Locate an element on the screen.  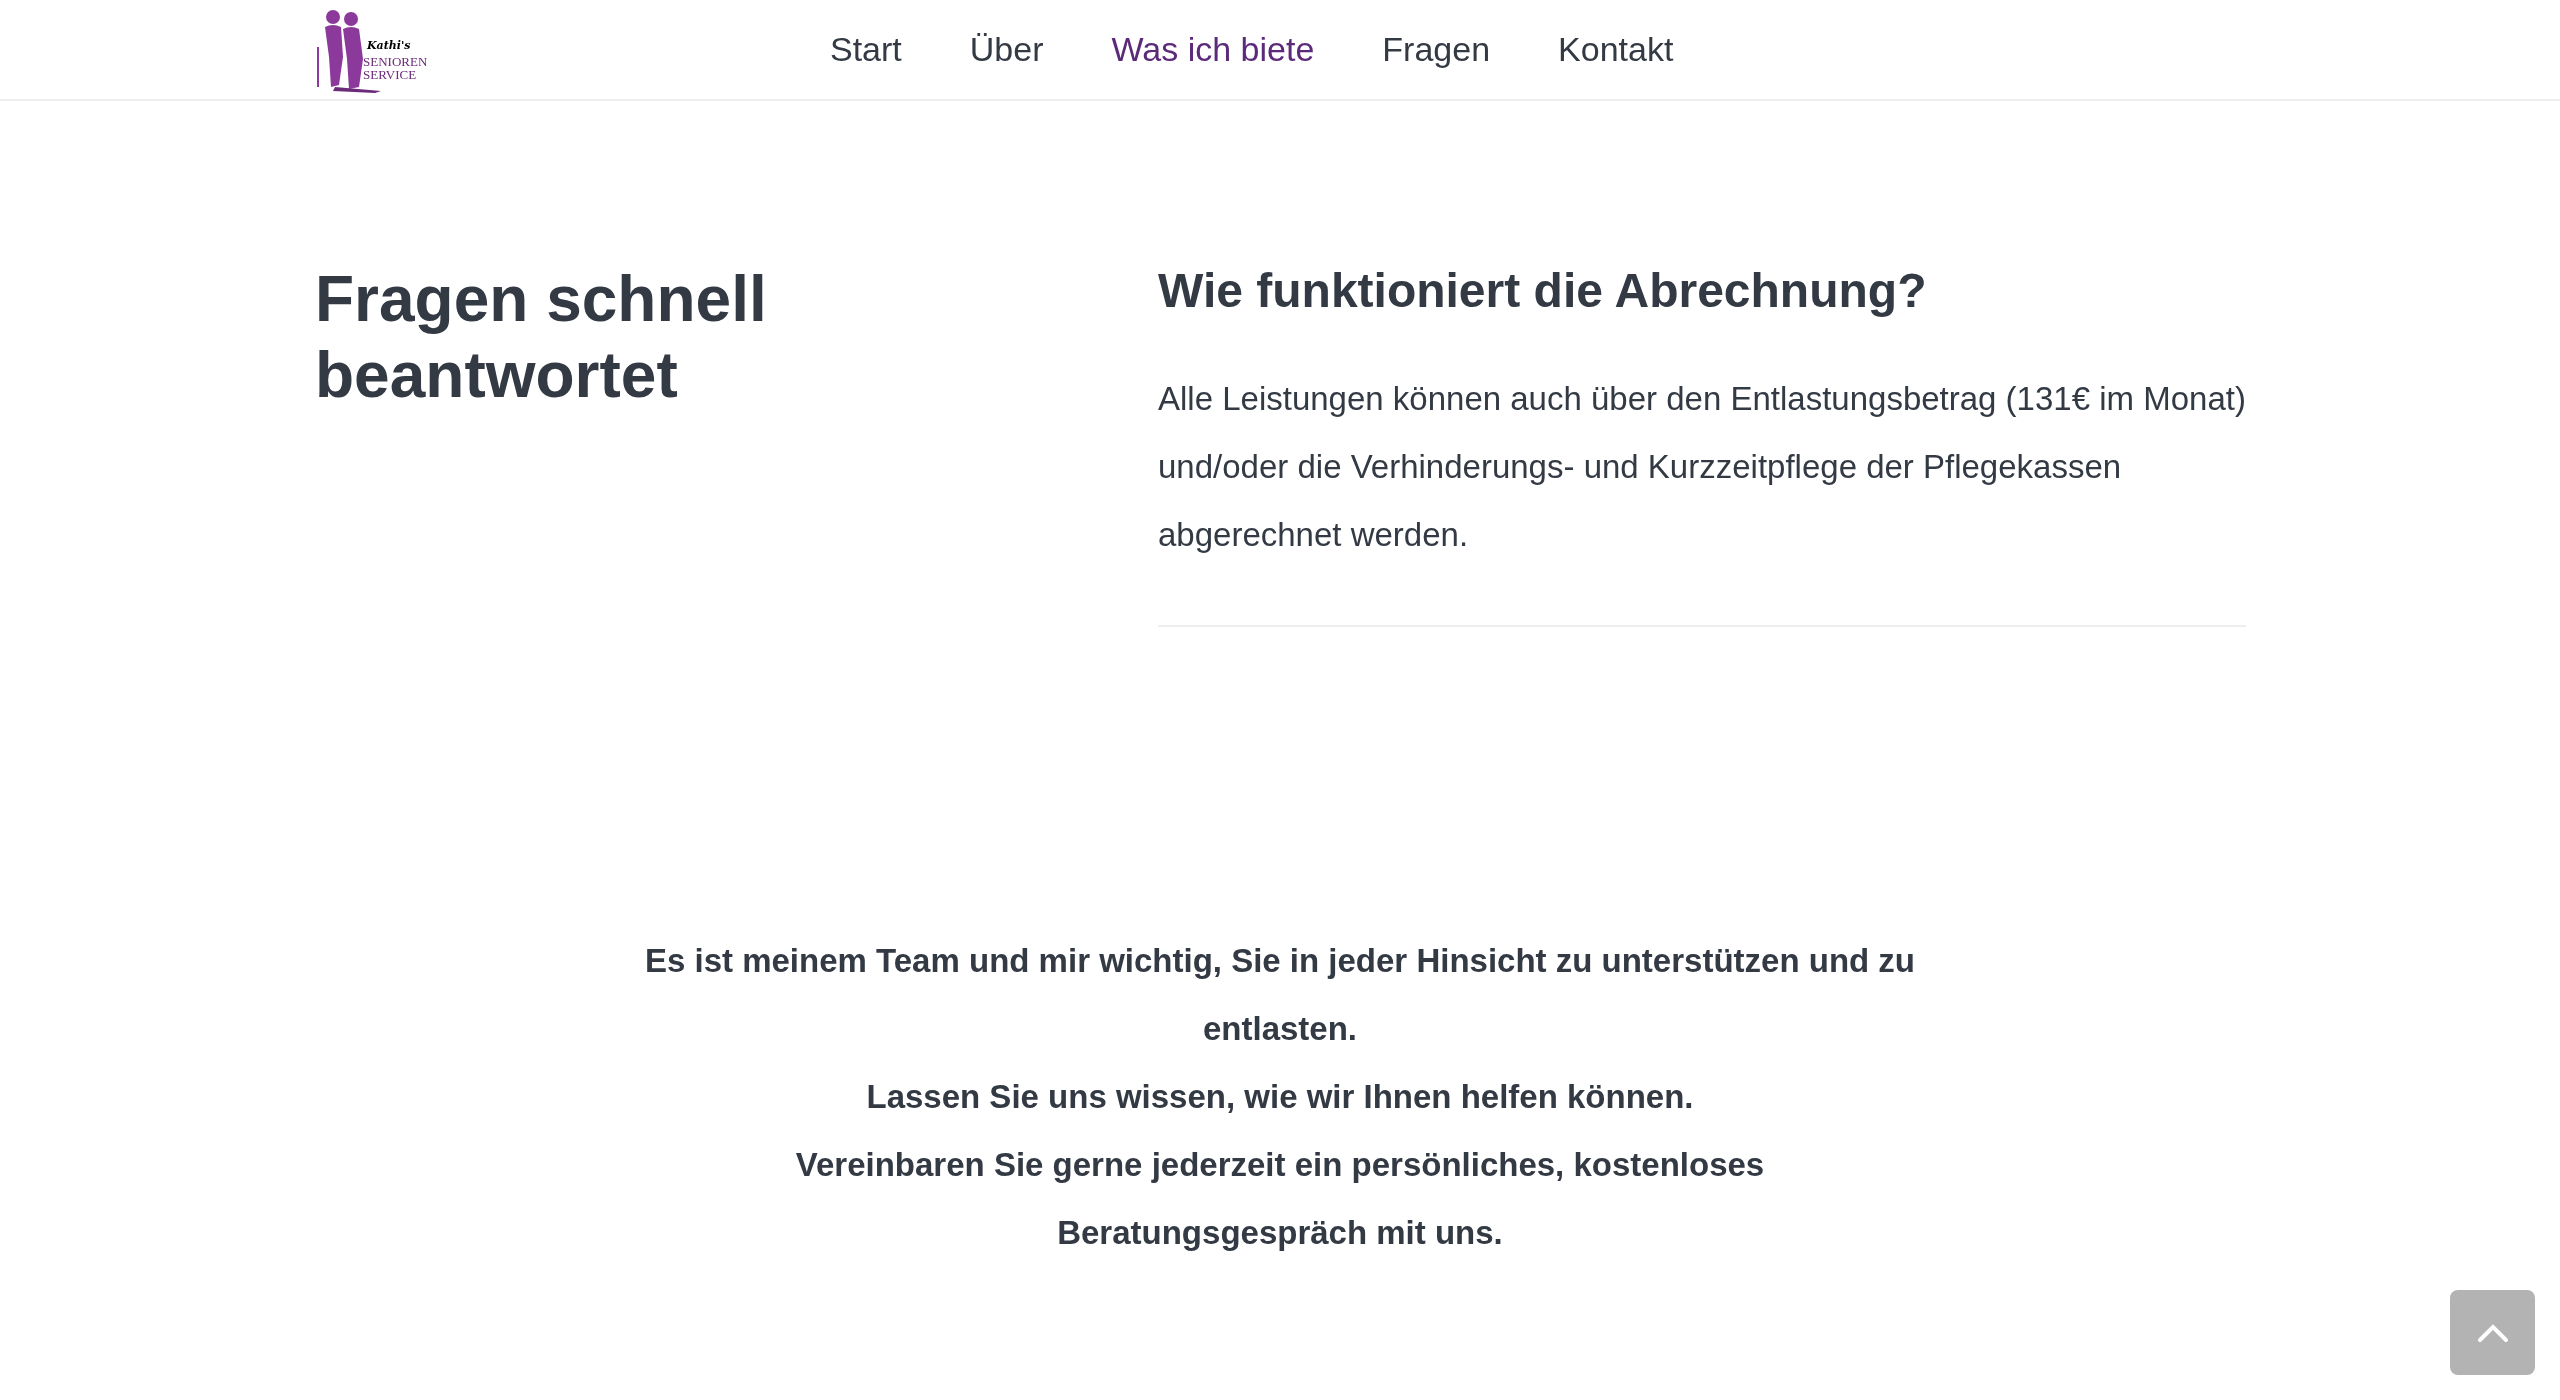
closing-text: Vereinbaren Sie gerne jederzeit ein persönliches, kostenloses Beratungsgespräch mit uns. is located at coordinates (1280, 1199).